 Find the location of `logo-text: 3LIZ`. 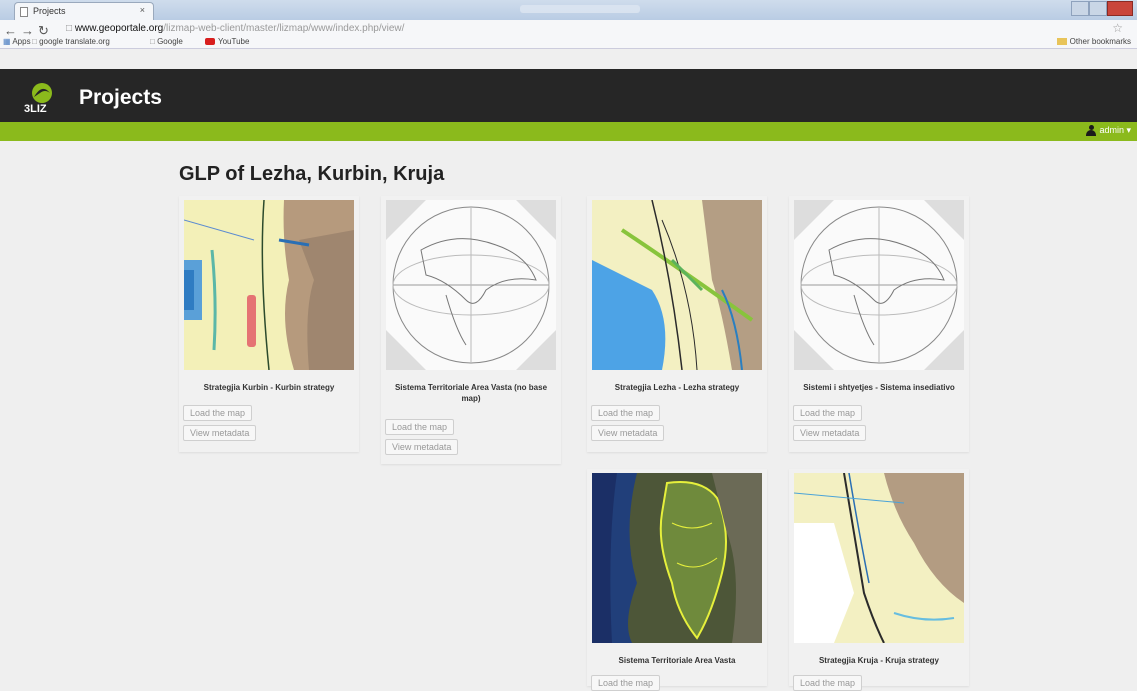

logo-text: 3LIZ is located at coordinates (35, 109).